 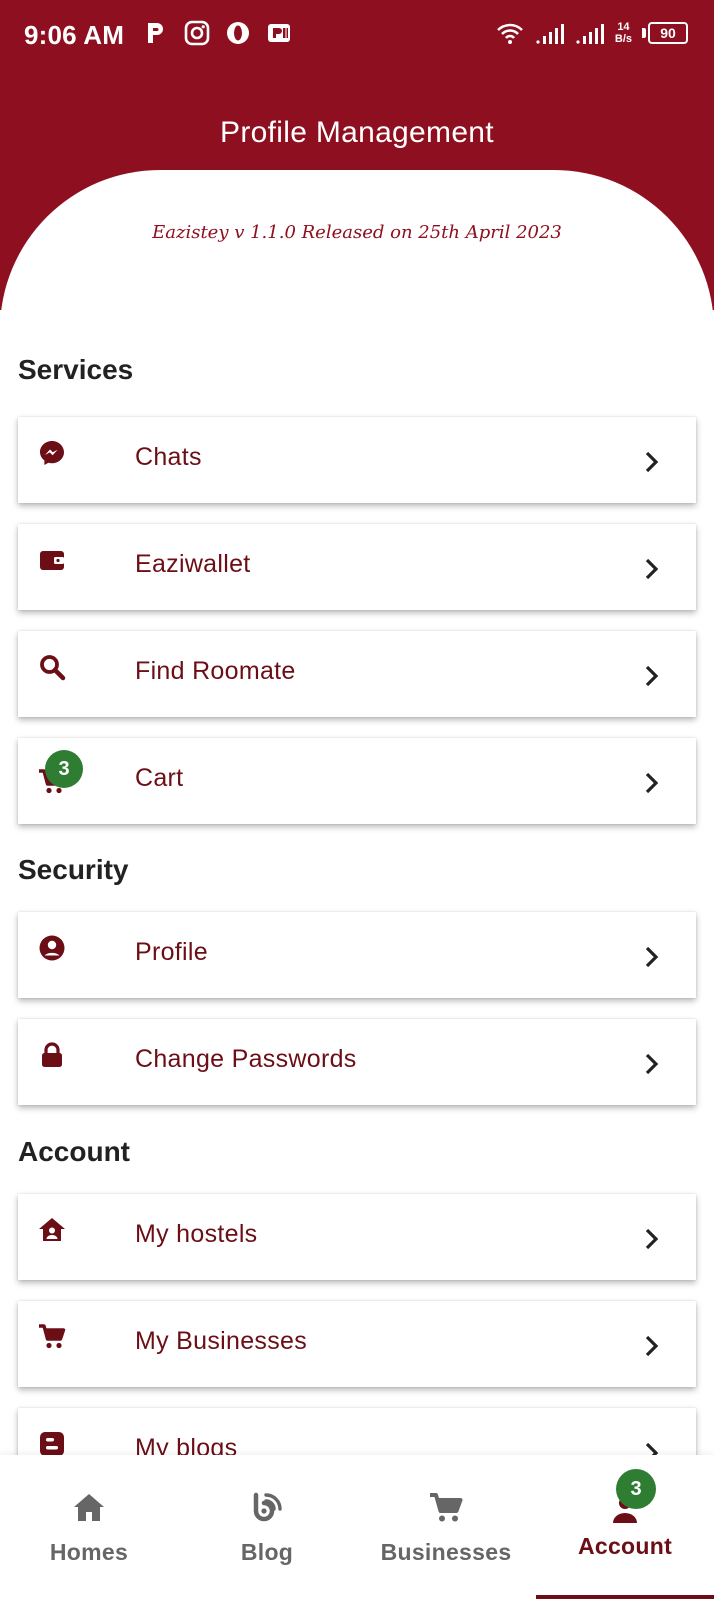 What do you see at coordinates (89, 1507) in the screenshot?
I see `home-icon` at bounding box center [89, 1507].